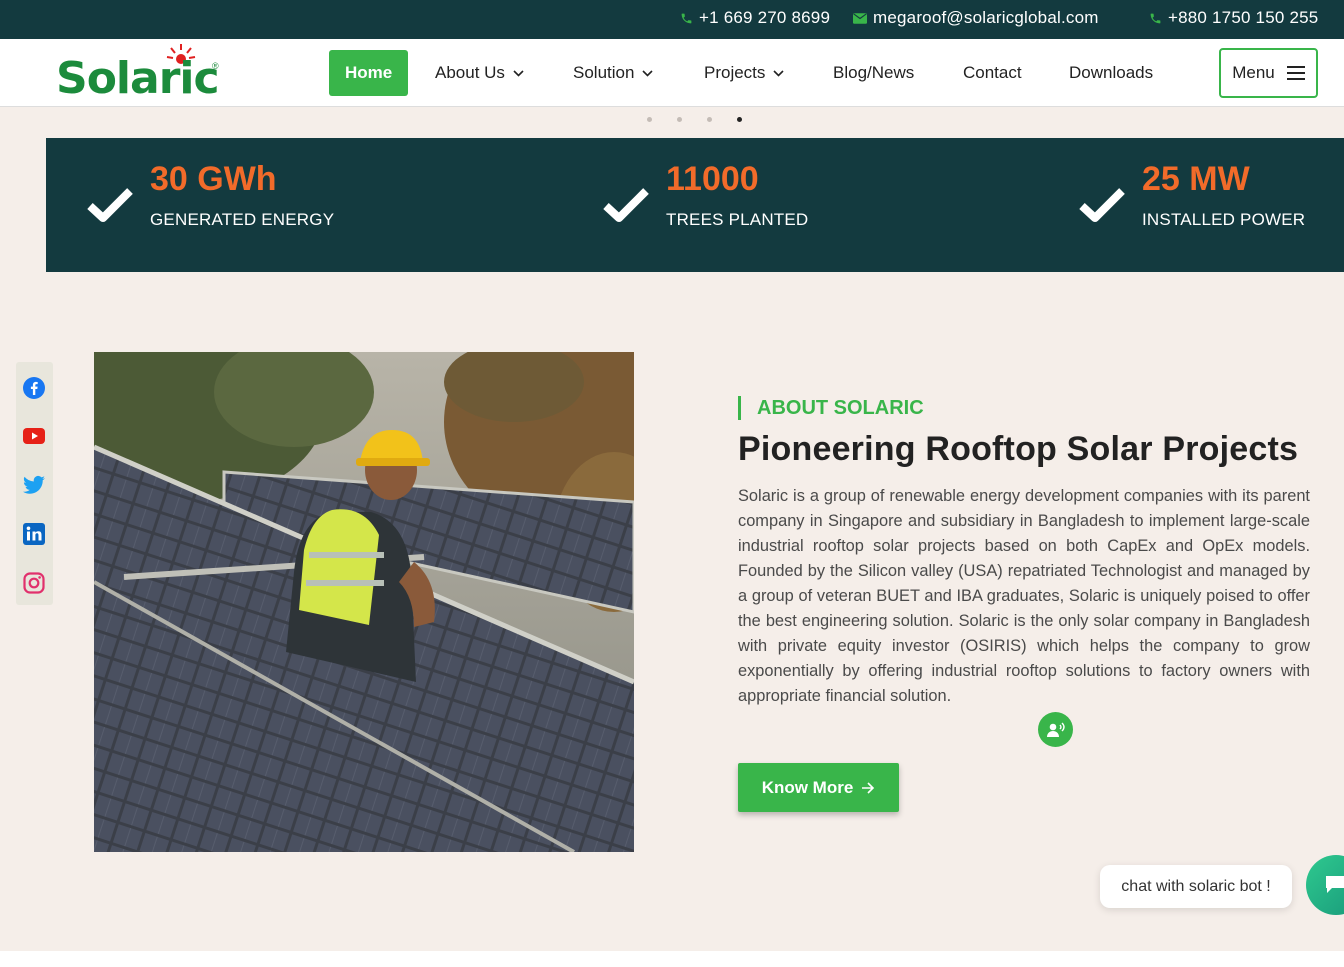  I want to click on solaric-logo: Solaric ®, so click(141, 73).